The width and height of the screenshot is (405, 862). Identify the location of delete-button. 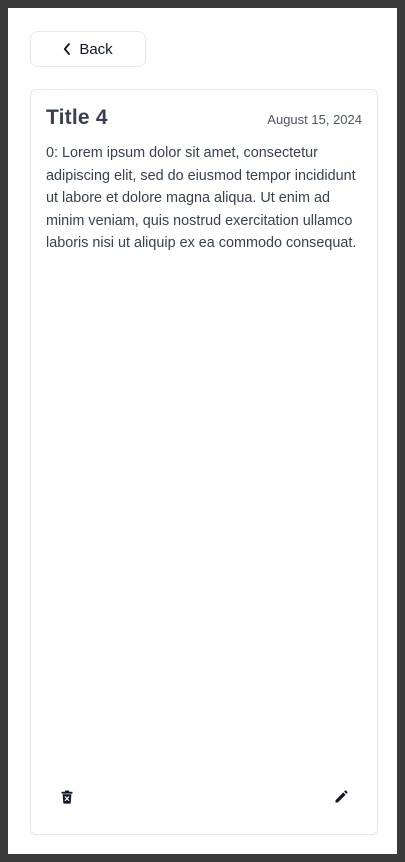
(67, 799).